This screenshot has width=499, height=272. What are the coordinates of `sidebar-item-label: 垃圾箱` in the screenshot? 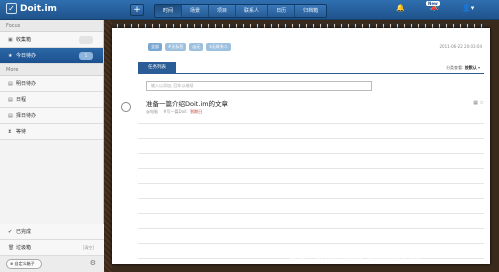 It's located at (24, 248).